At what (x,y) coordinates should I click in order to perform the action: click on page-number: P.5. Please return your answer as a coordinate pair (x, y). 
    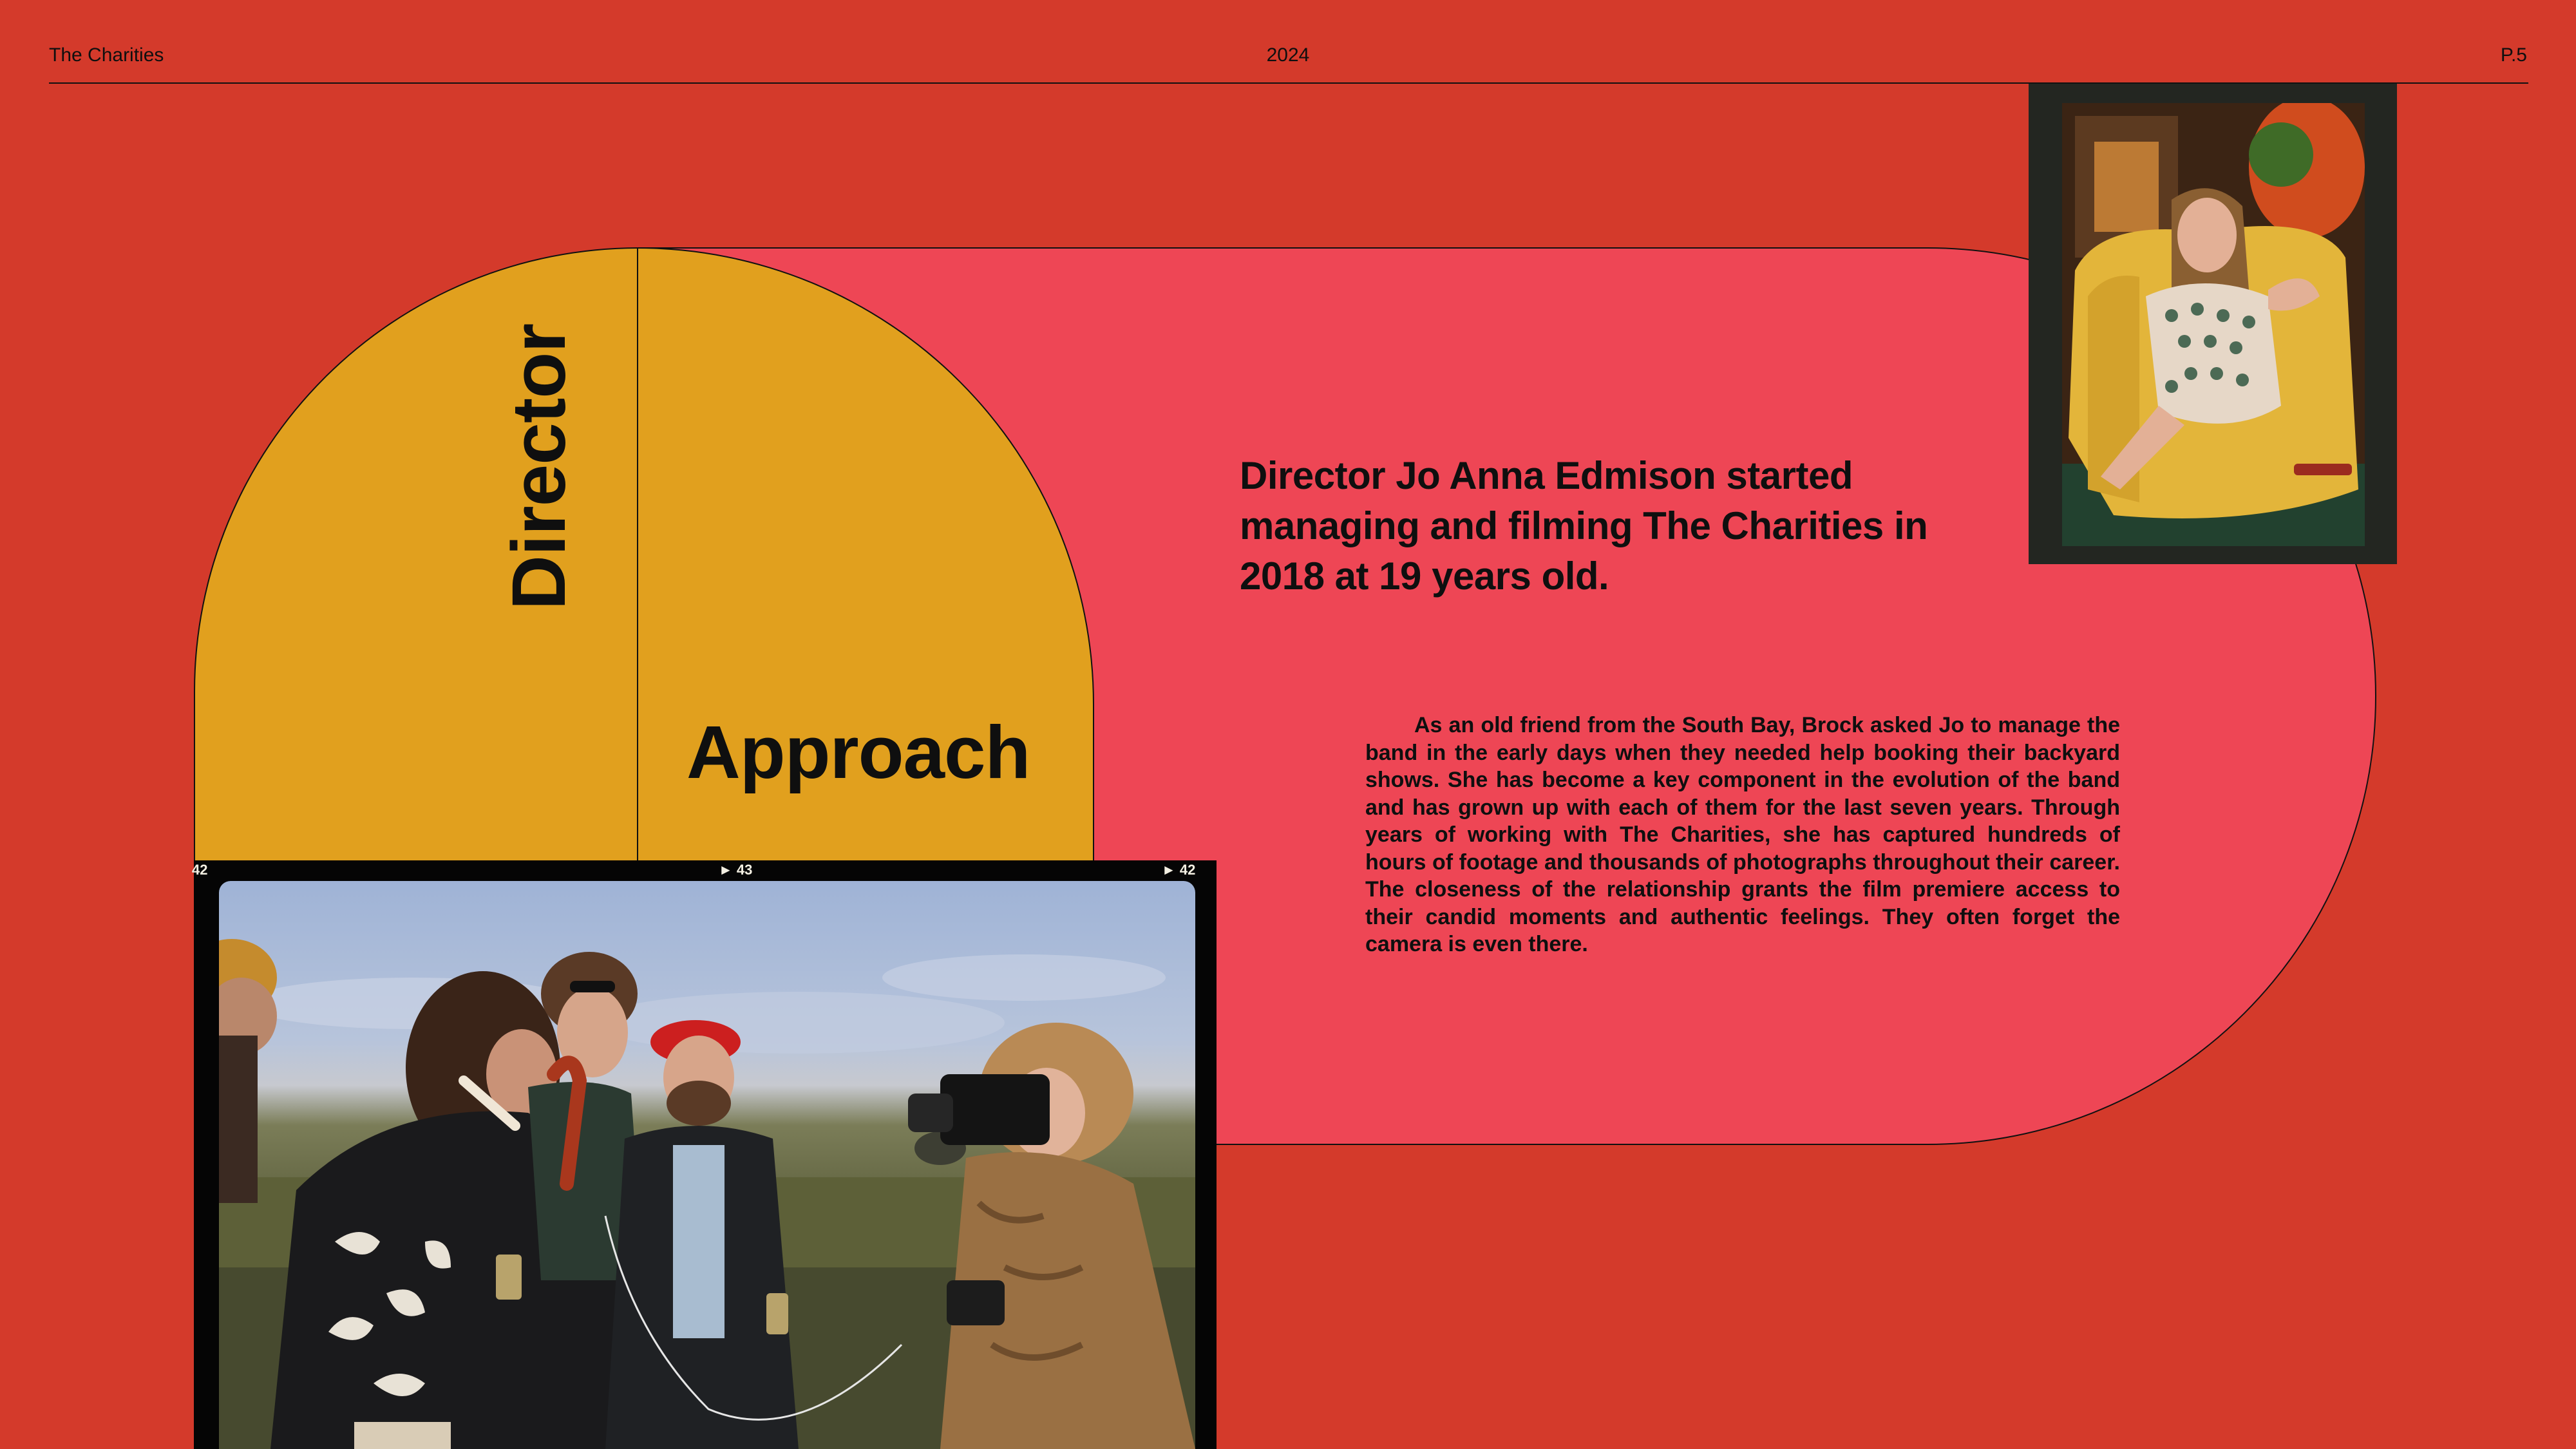
    Looking at the image, I should click on (2514, 55).